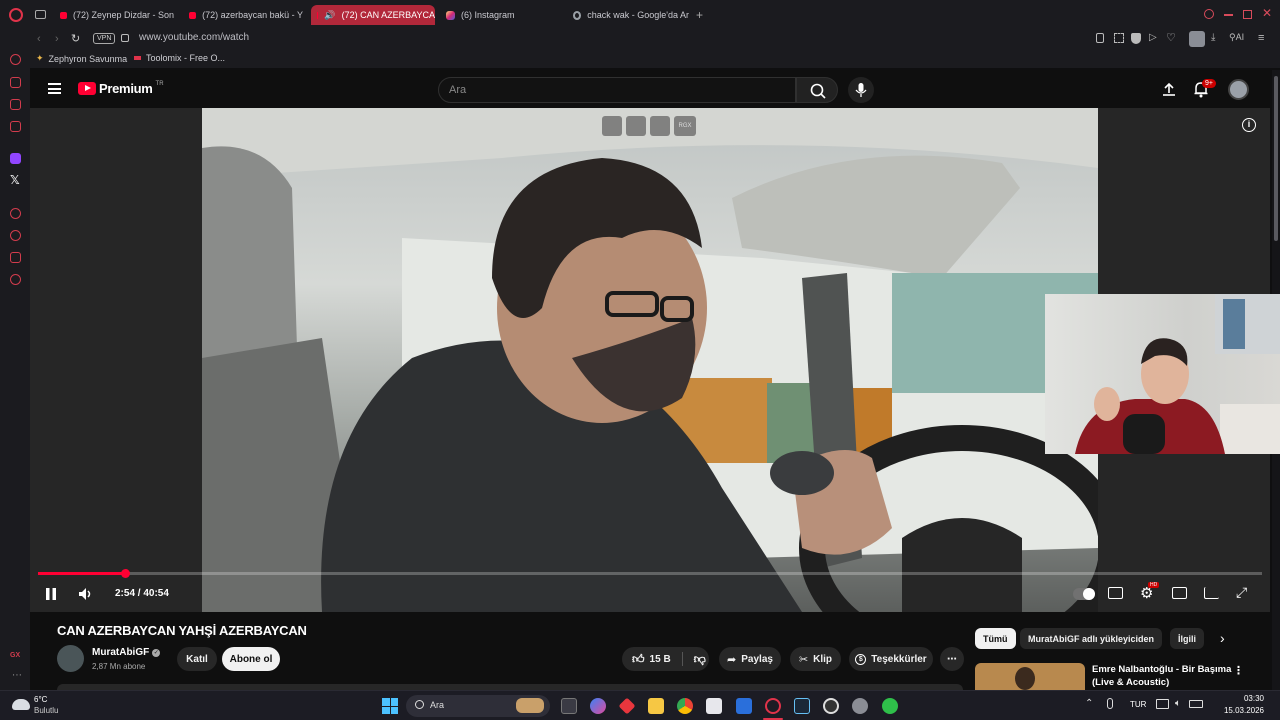  Describe the element at coordinates (1261, 38) in the screenshot. I see `menu-icon: ≡` at that location.